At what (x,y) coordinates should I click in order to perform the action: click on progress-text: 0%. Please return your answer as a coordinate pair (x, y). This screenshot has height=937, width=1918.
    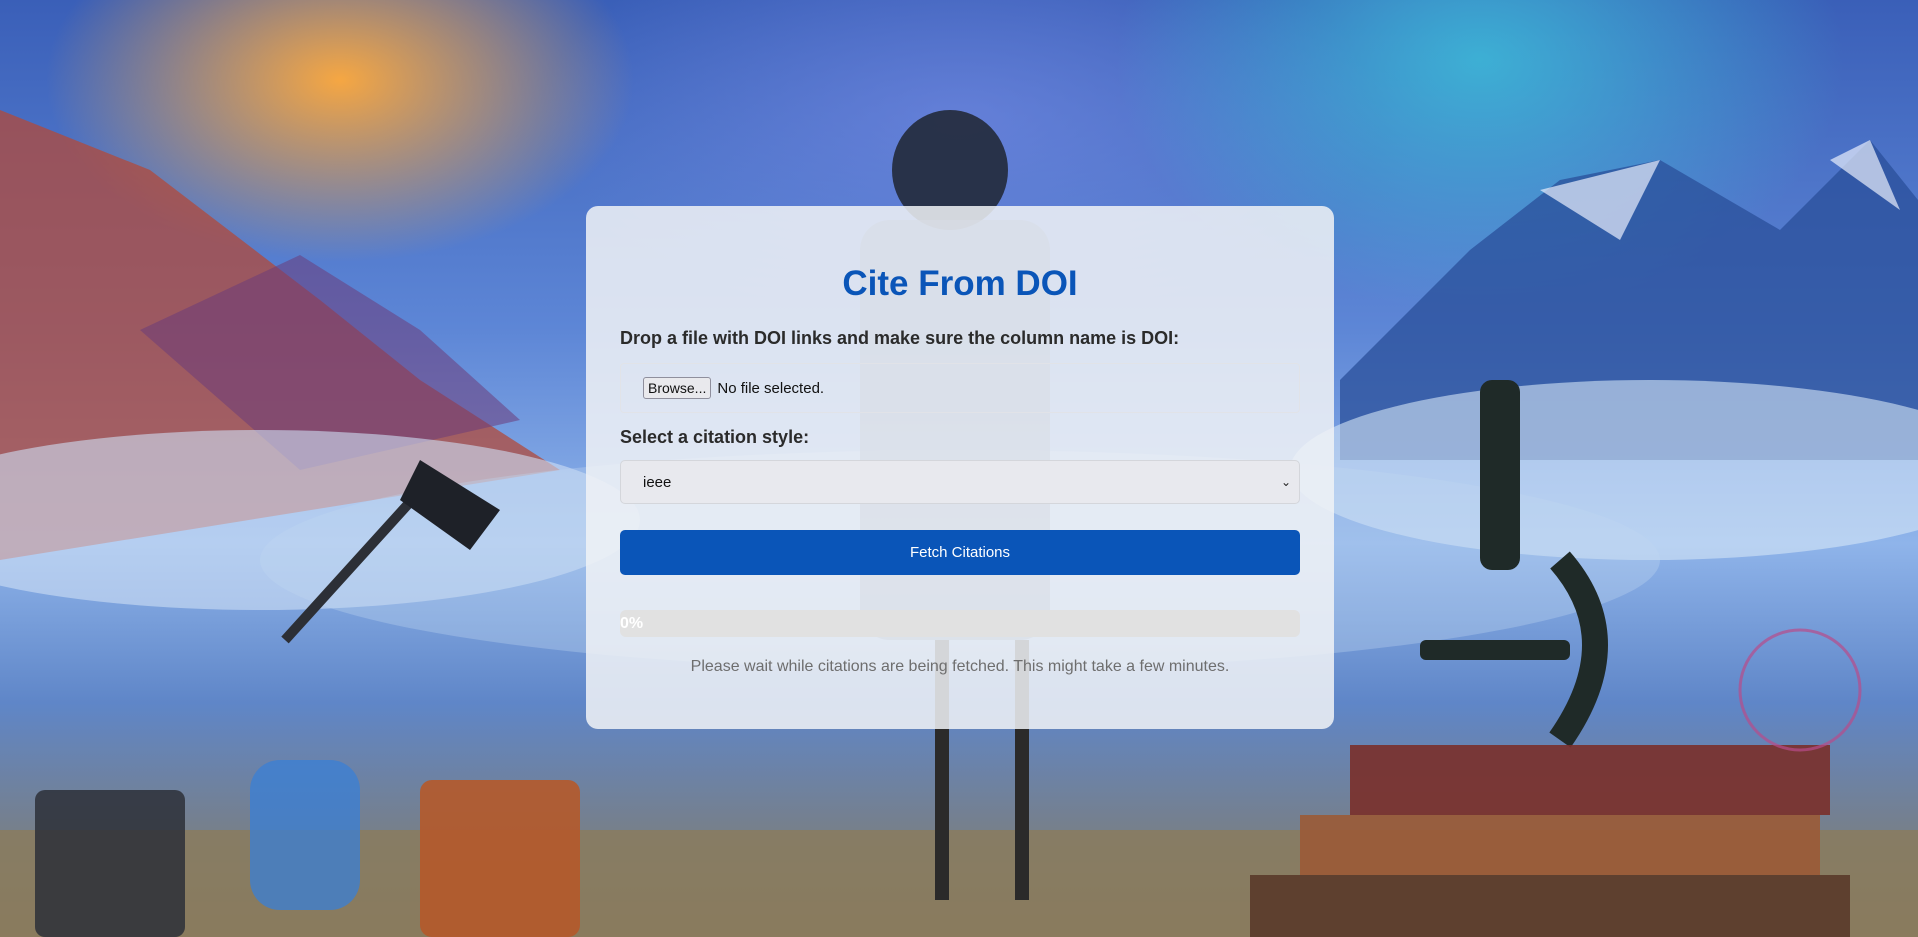
    Looking at the image, I should click on (632, 623).